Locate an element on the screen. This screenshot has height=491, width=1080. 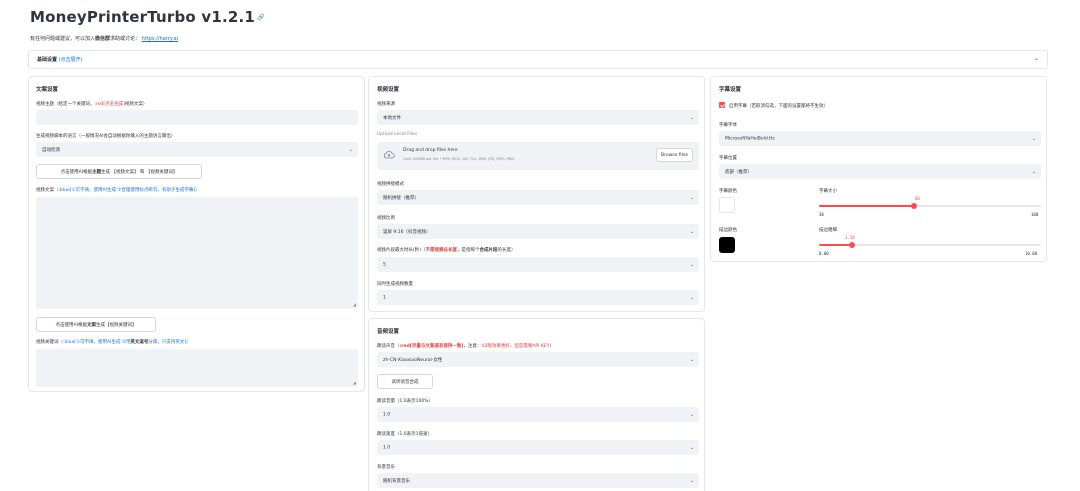
font-value: MicrosoftYaHeiBold.ttc is located at coordinates (750, 138).